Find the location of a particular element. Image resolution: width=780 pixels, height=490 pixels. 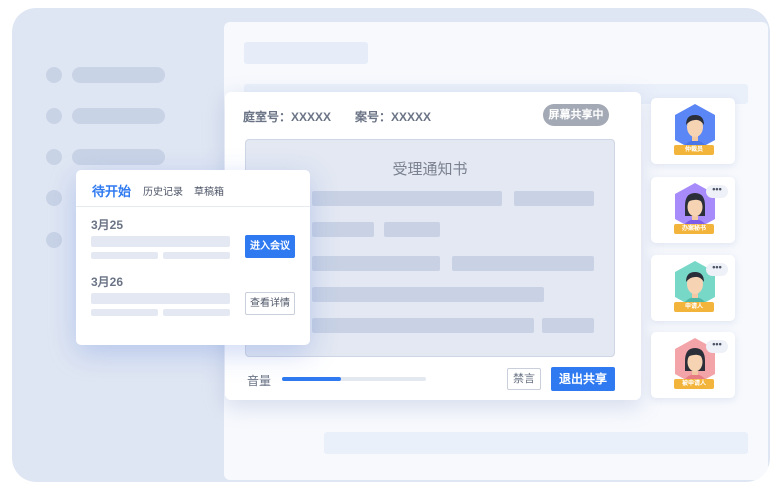

view-details-button: 查看详情 is located at coordinates (270, 303).